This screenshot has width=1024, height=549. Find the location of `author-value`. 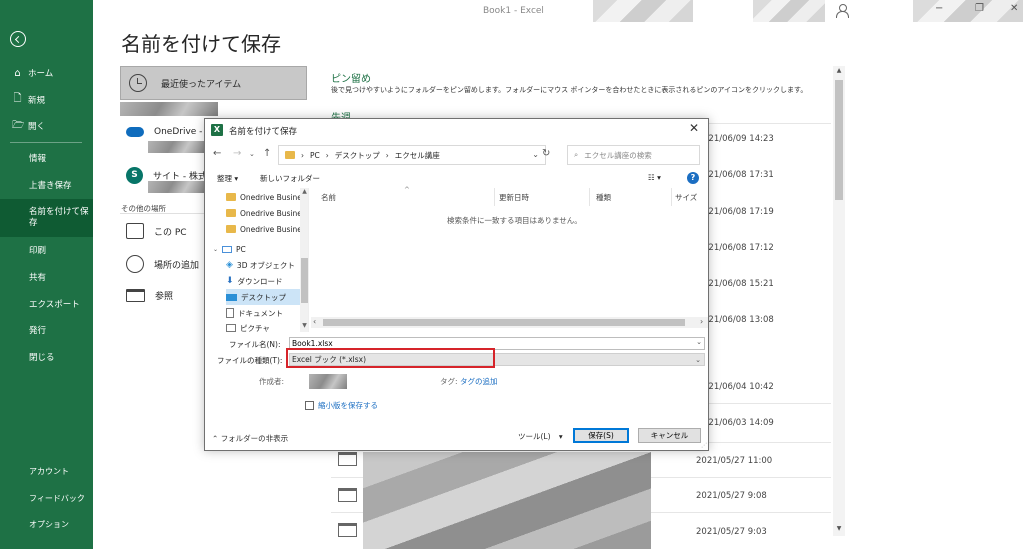

author-value is located at coordinates (328, 381).